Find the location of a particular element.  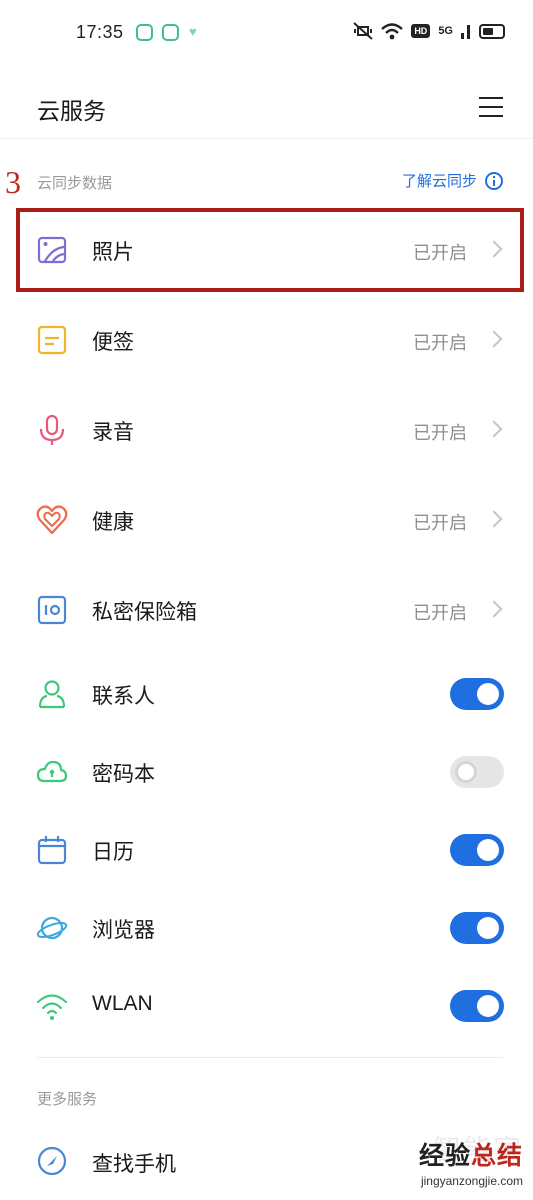

sync-item-label: 录音 is located at coordinates (113, 432).